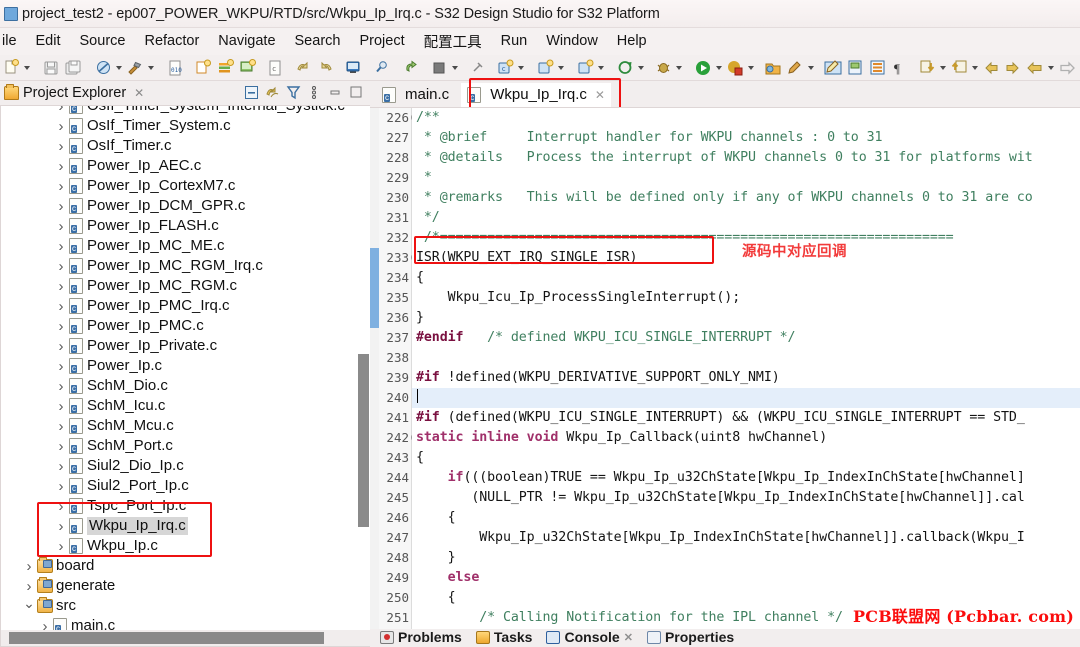  Describe the element at coordinates (185, 366) in the screenshot. I see `tree-item: Power_Ip.c` at that location.